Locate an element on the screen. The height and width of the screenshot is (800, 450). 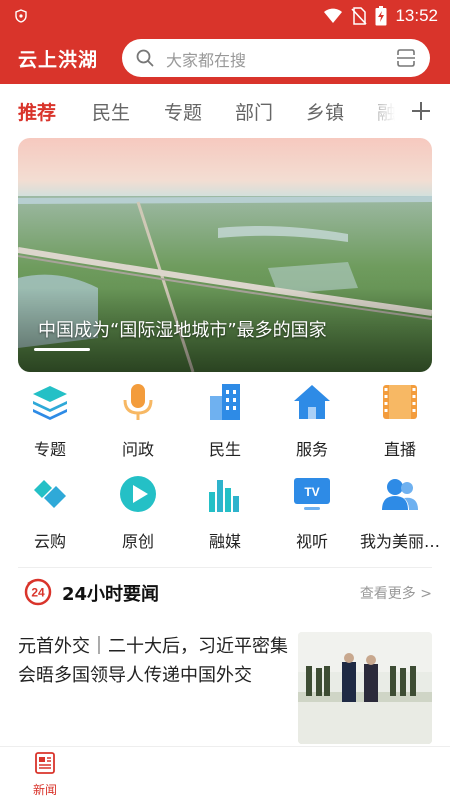
grid-item-inquiry: 问政 is located at coordinates (138, 422).